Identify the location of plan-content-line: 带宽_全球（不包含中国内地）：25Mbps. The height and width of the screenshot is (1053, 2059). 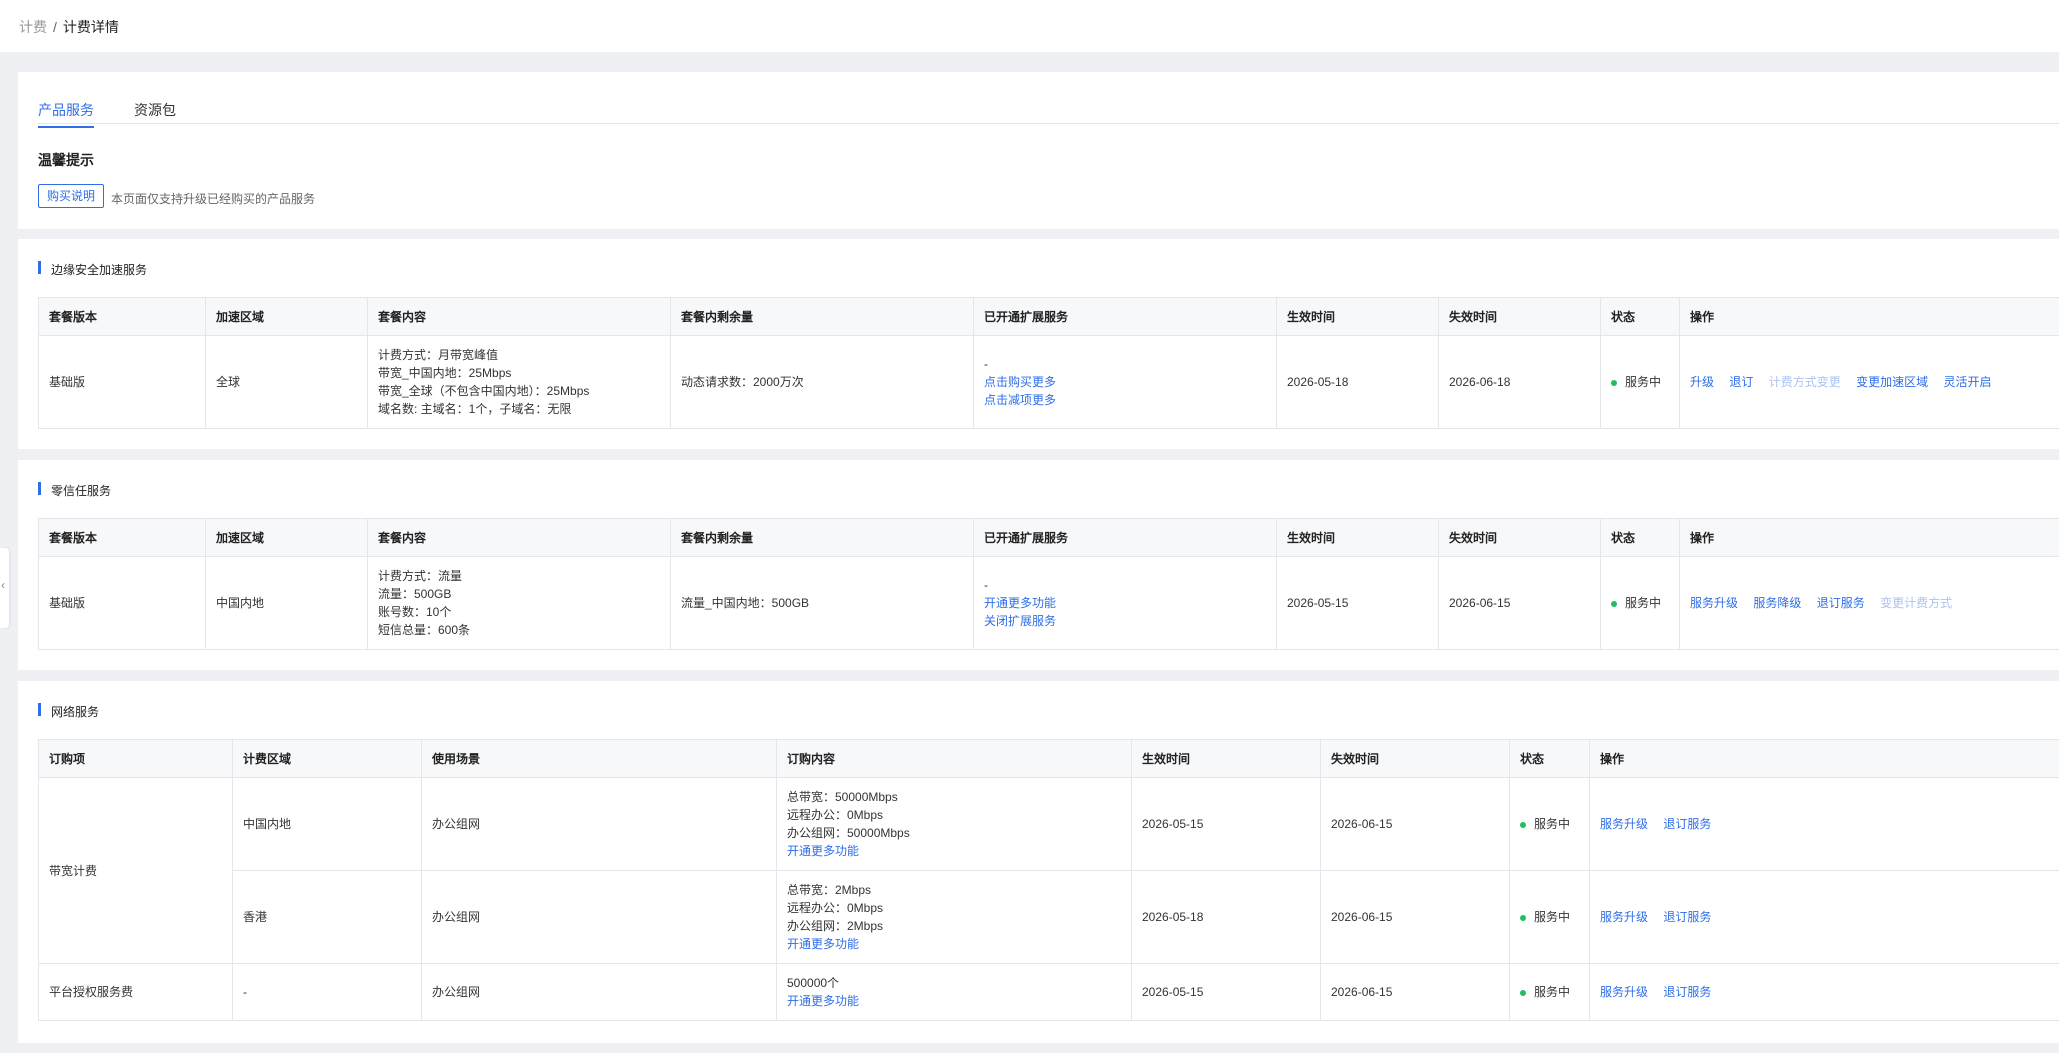
(484, 391).